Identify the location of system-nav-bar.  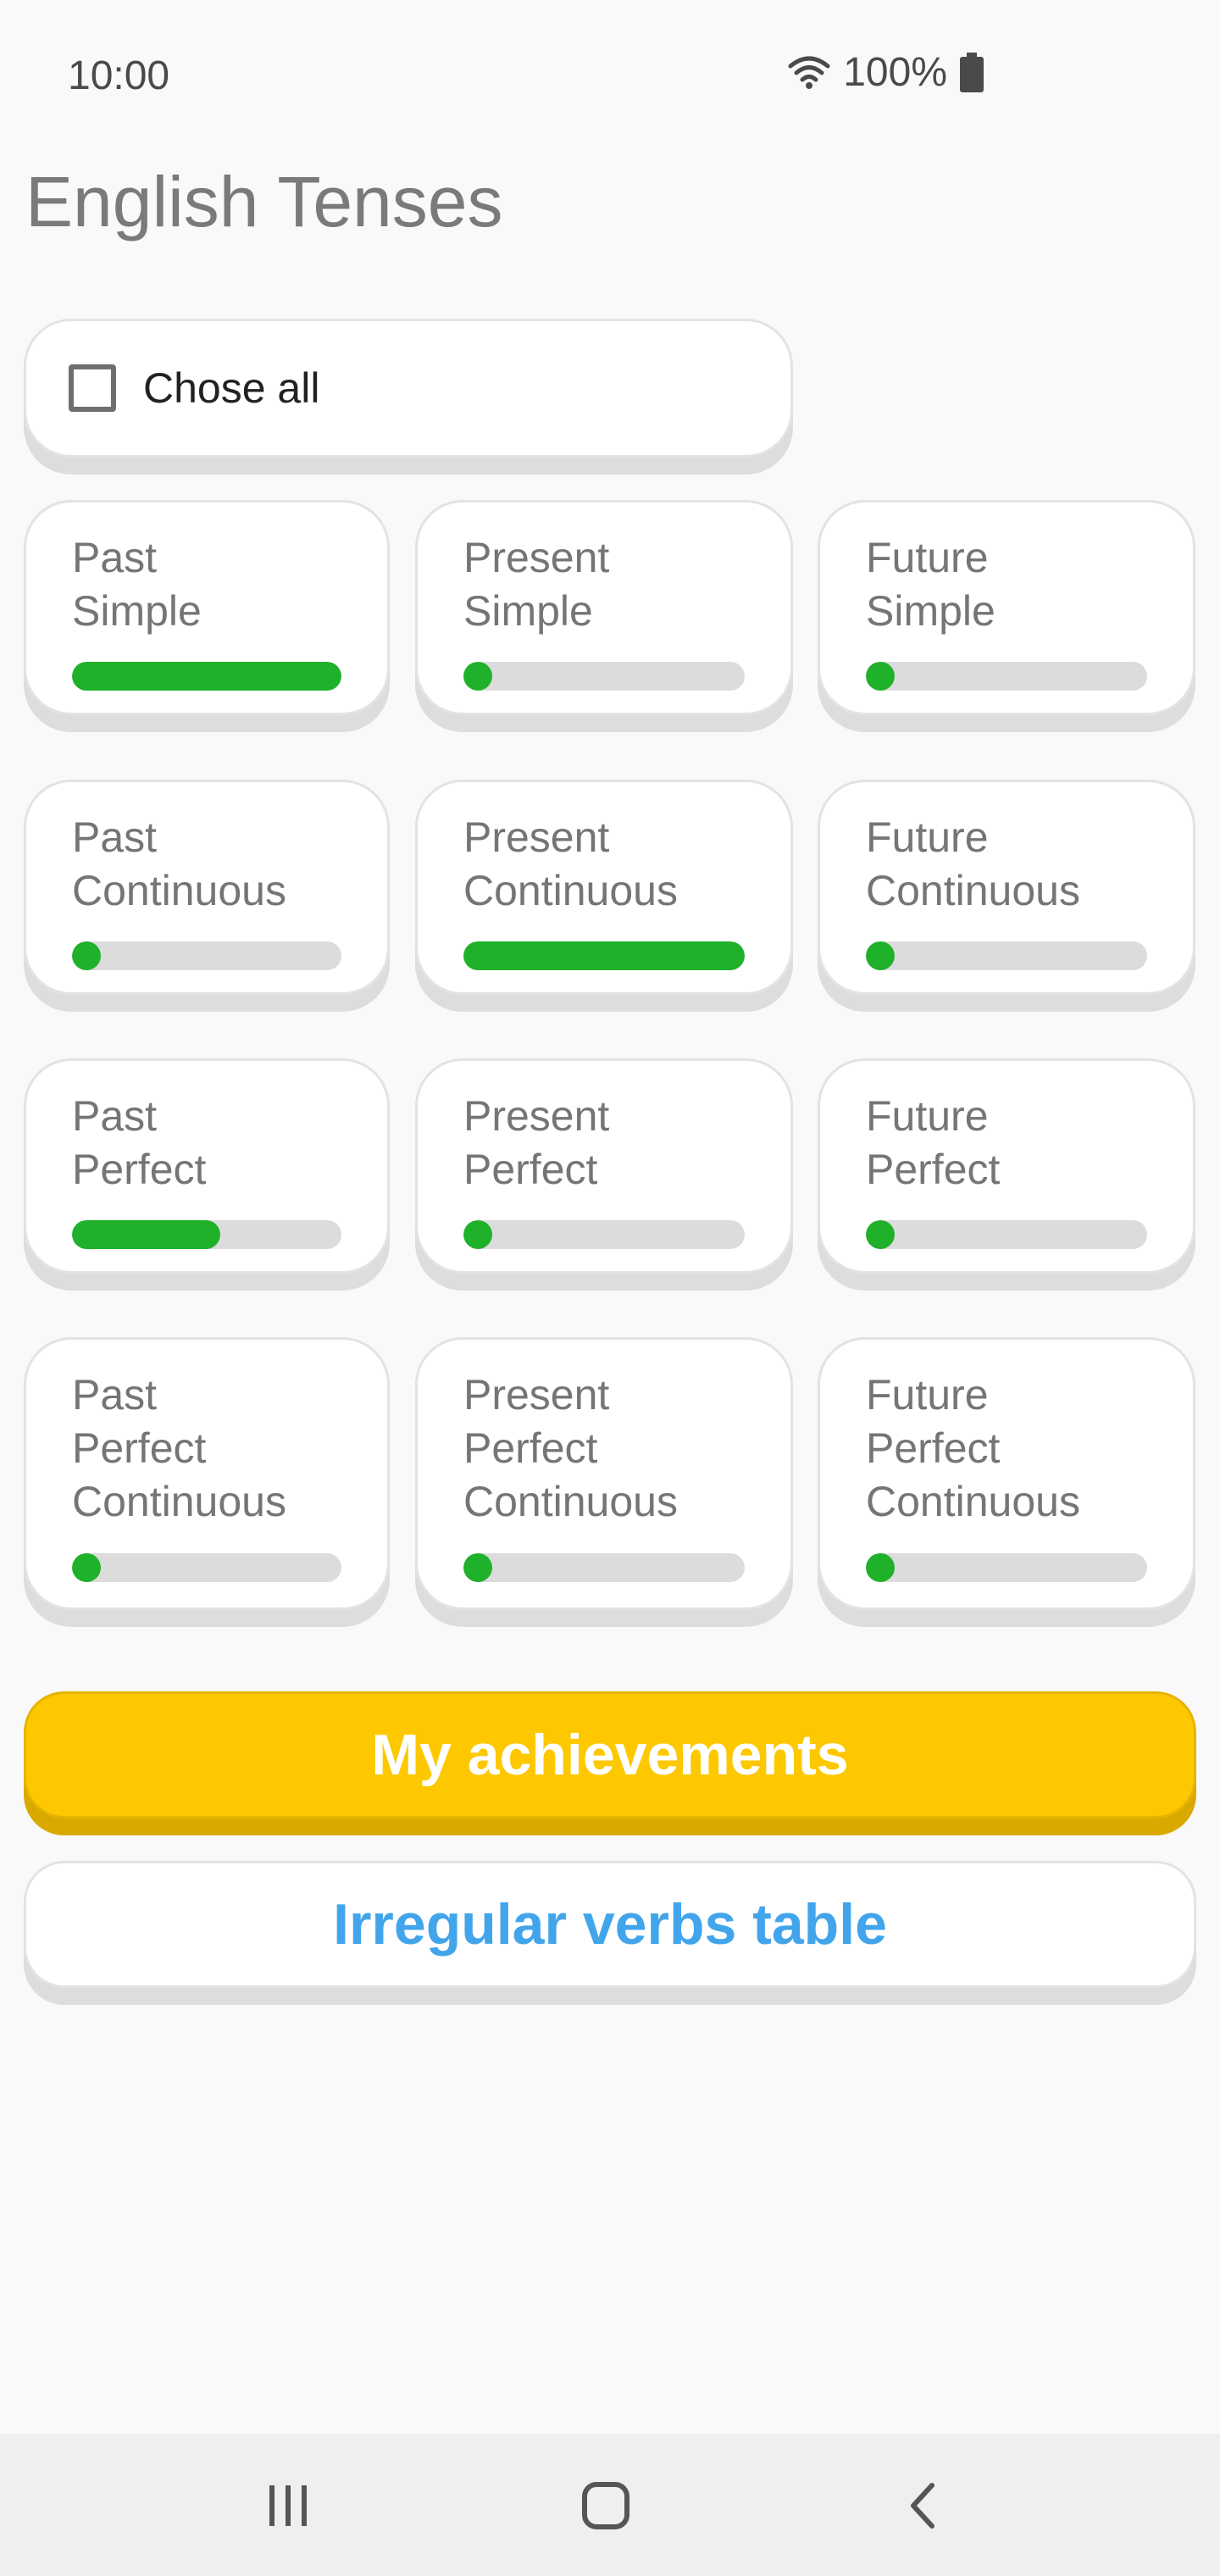
(610, 2505).